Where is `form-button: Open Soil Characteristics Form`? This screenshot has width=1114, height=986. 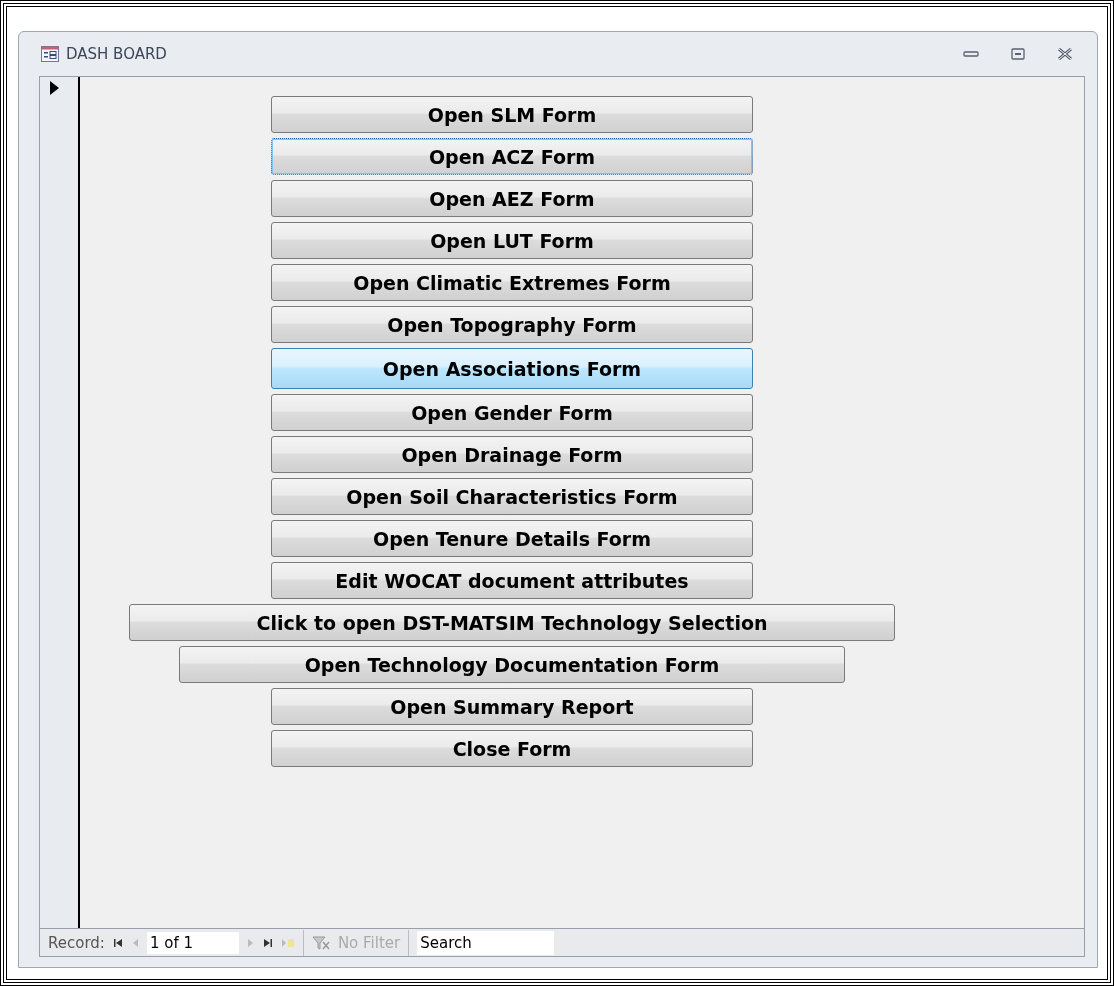 form-button: Open Soil Characteristics Form is located at coordinates (512, 496).